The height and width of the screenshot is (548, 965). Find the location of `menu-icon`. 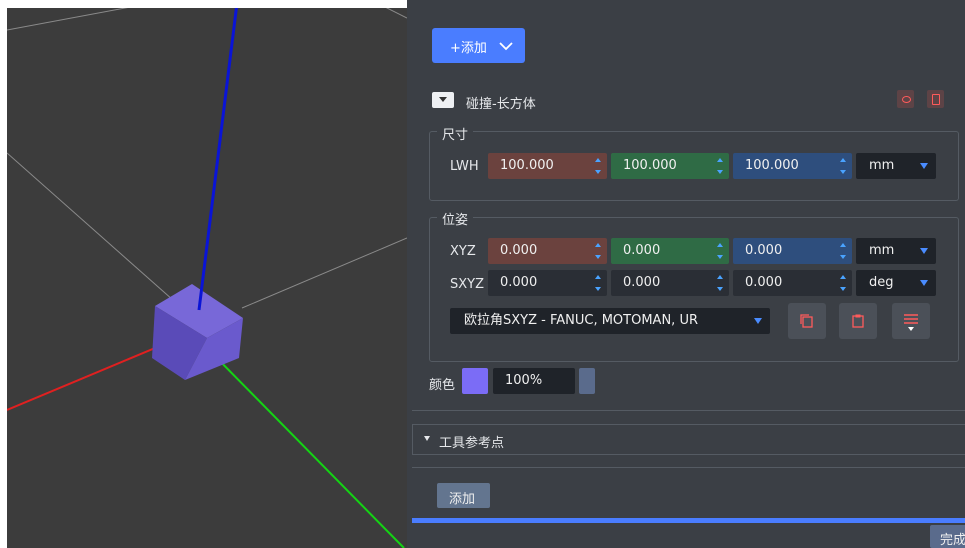

menu-icon is located at coordinates (911, 322).